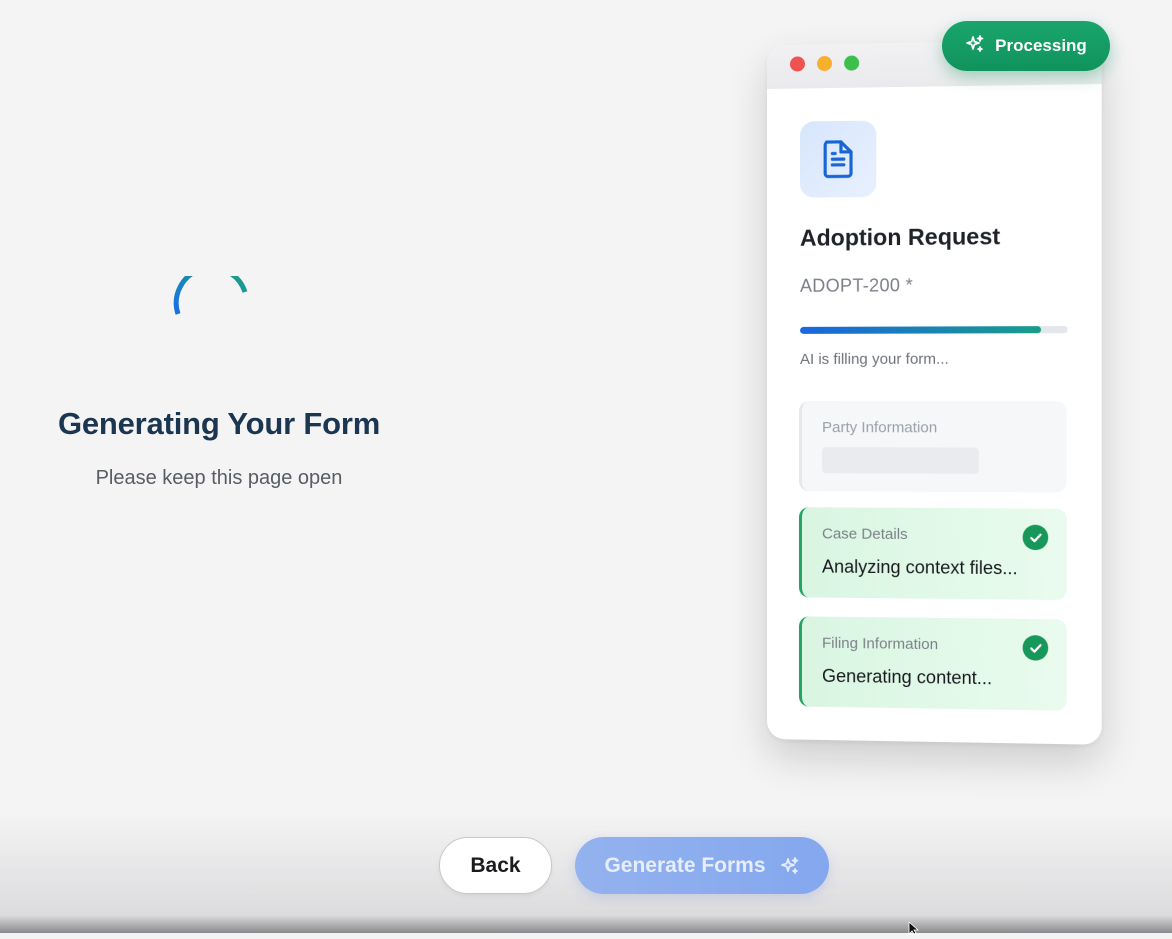 The height and width of the screenshot is (939, 1172). I want to click on form-title: Adoption Request, so click(900, 237).